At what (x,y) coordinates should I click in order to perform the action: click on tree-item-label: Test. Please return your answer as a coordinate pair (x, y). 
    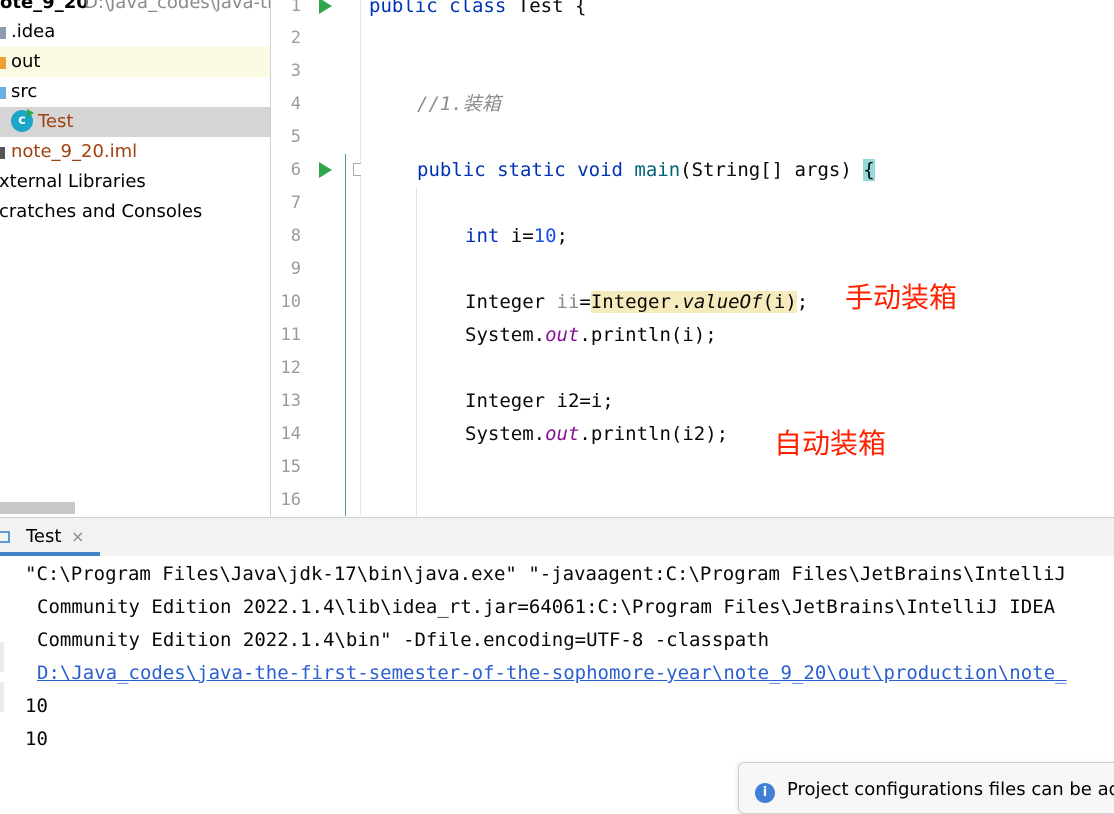
    Looking at the image, I should click on (56, 121).